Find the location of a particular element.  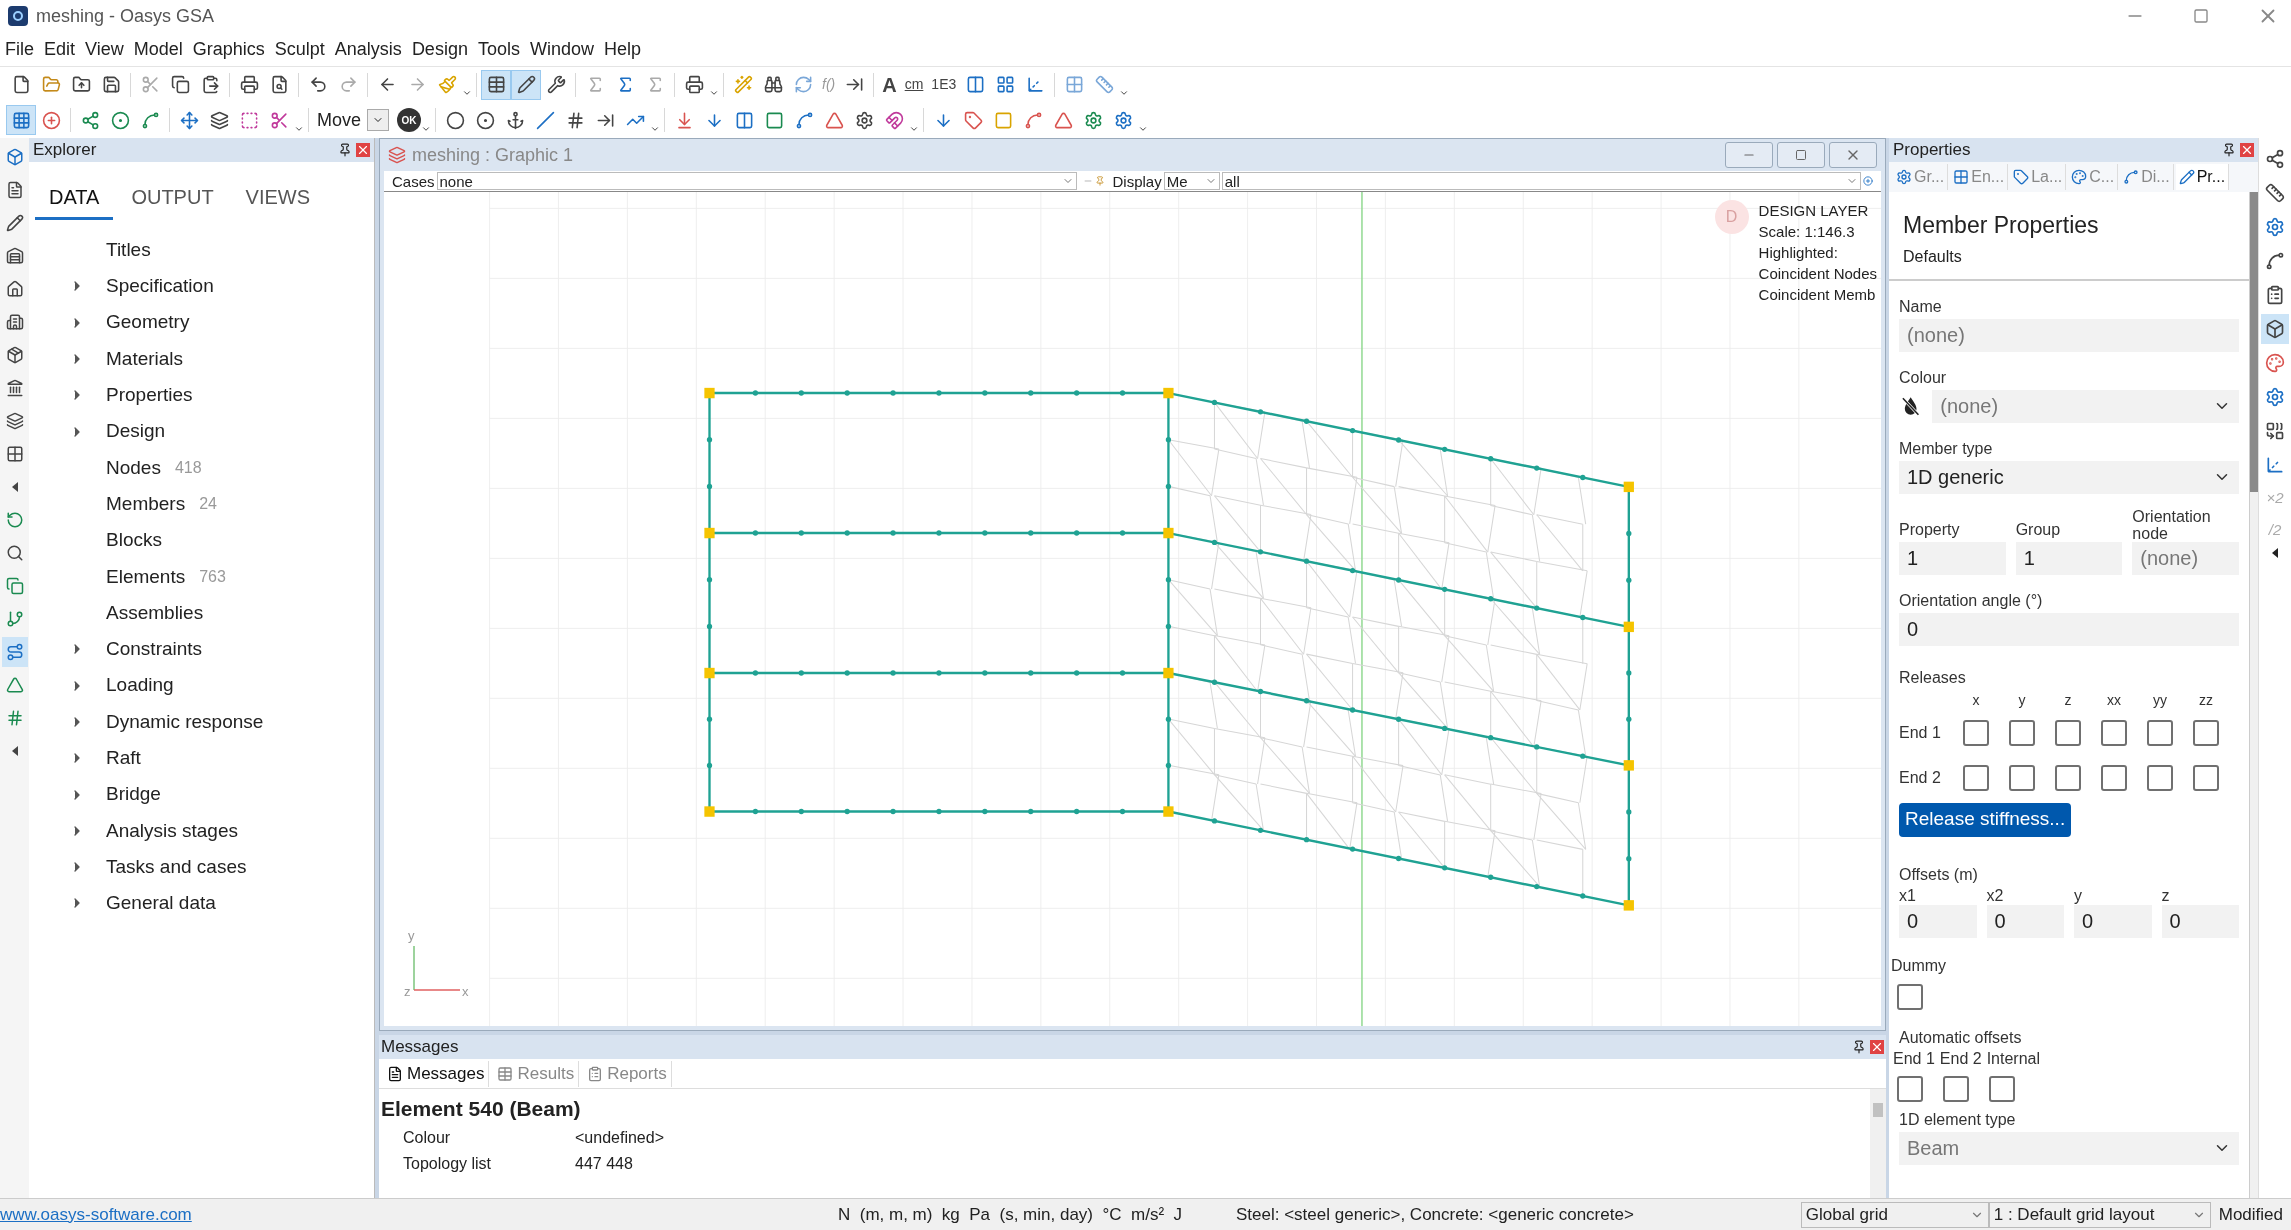

tree-item: Specification is located at coordinates (201, 286).